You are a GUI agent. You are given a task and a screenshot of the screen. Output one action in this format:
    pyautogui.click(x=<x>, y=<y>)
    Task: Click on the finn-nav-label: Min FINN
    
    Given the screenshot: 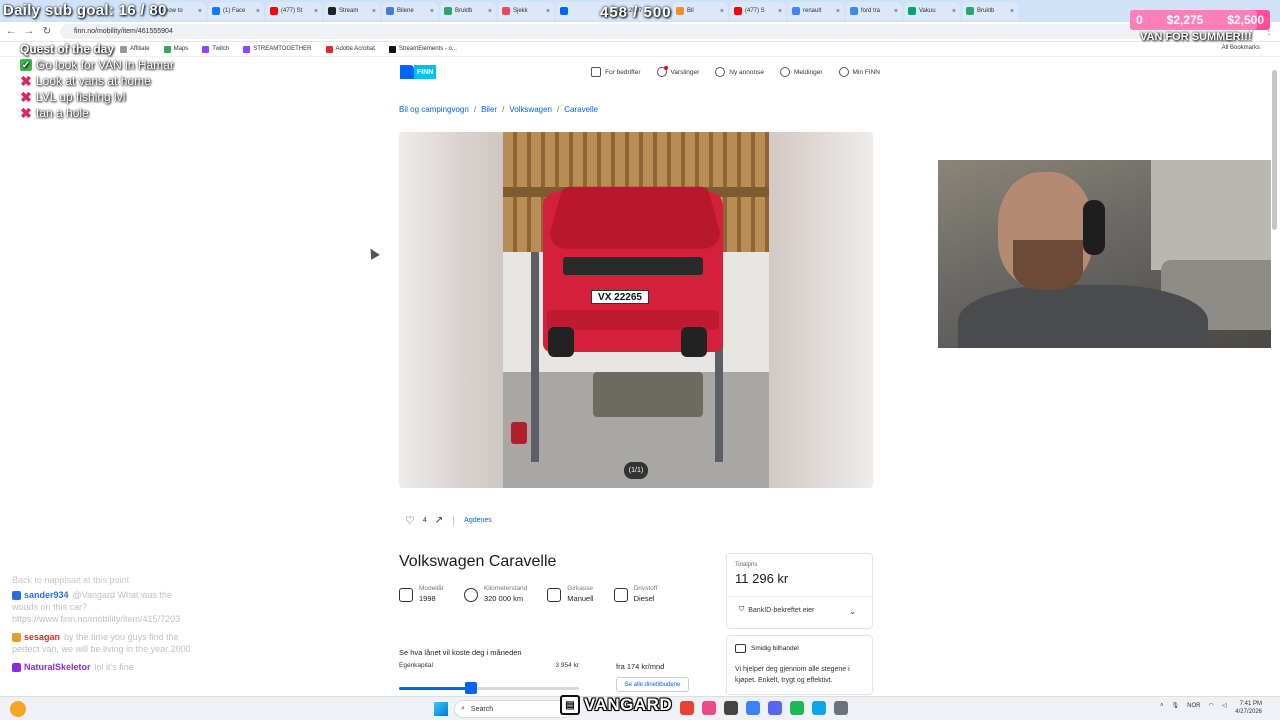 What is the action you would take?
    pyautogui.click(x=866, y=72)
    